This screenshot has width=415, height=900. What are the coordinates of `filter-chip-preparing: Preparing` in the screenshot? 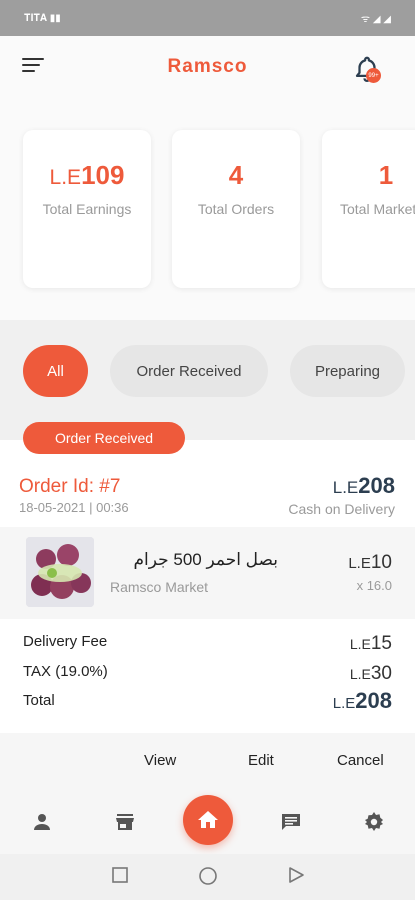 It's located at (347, 371).